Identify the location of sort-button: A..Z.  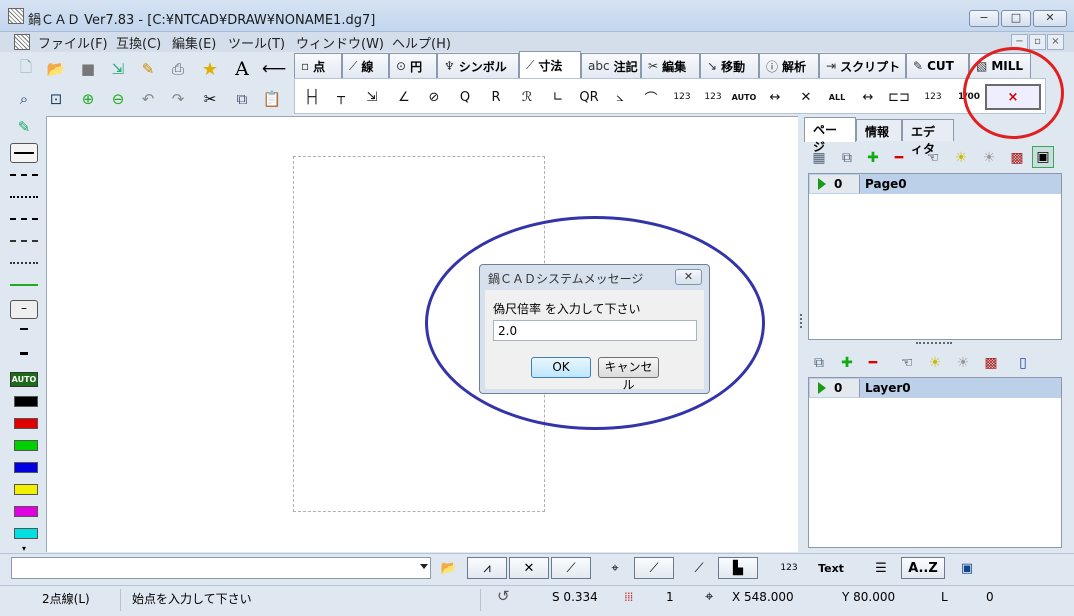
(923, 568).